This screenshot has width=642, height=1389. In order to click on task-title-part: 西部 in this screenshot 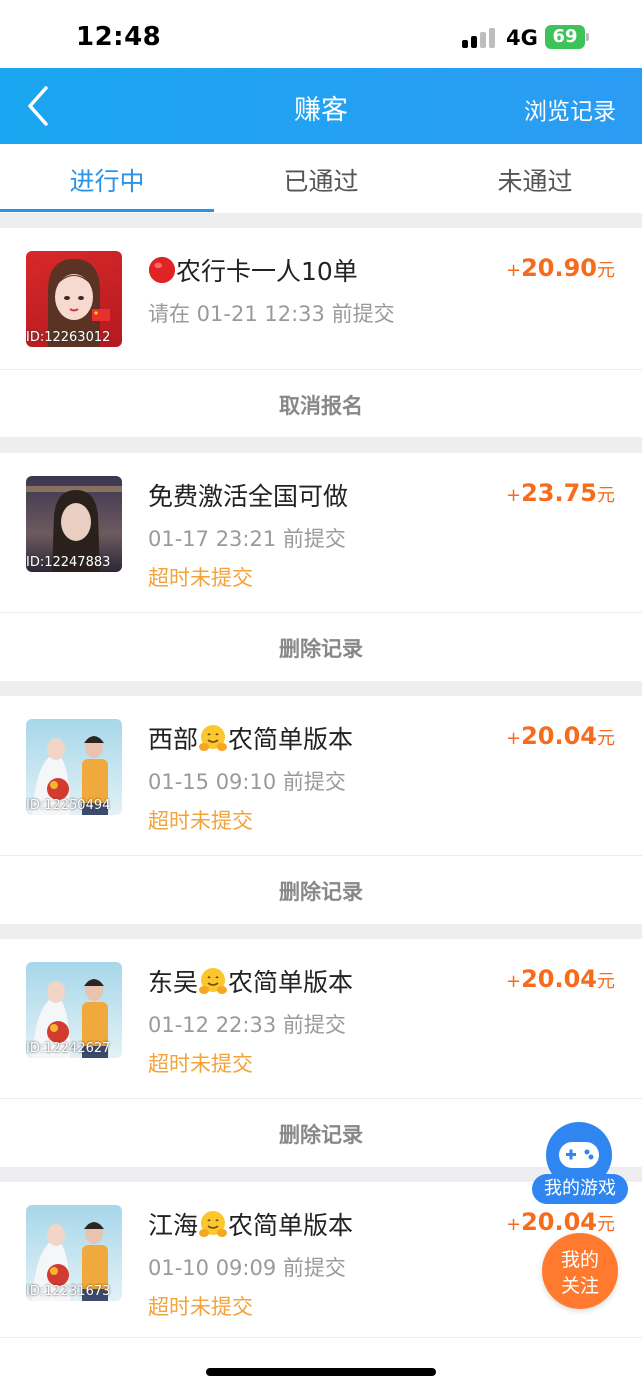, I will do `click(173, 739)`.